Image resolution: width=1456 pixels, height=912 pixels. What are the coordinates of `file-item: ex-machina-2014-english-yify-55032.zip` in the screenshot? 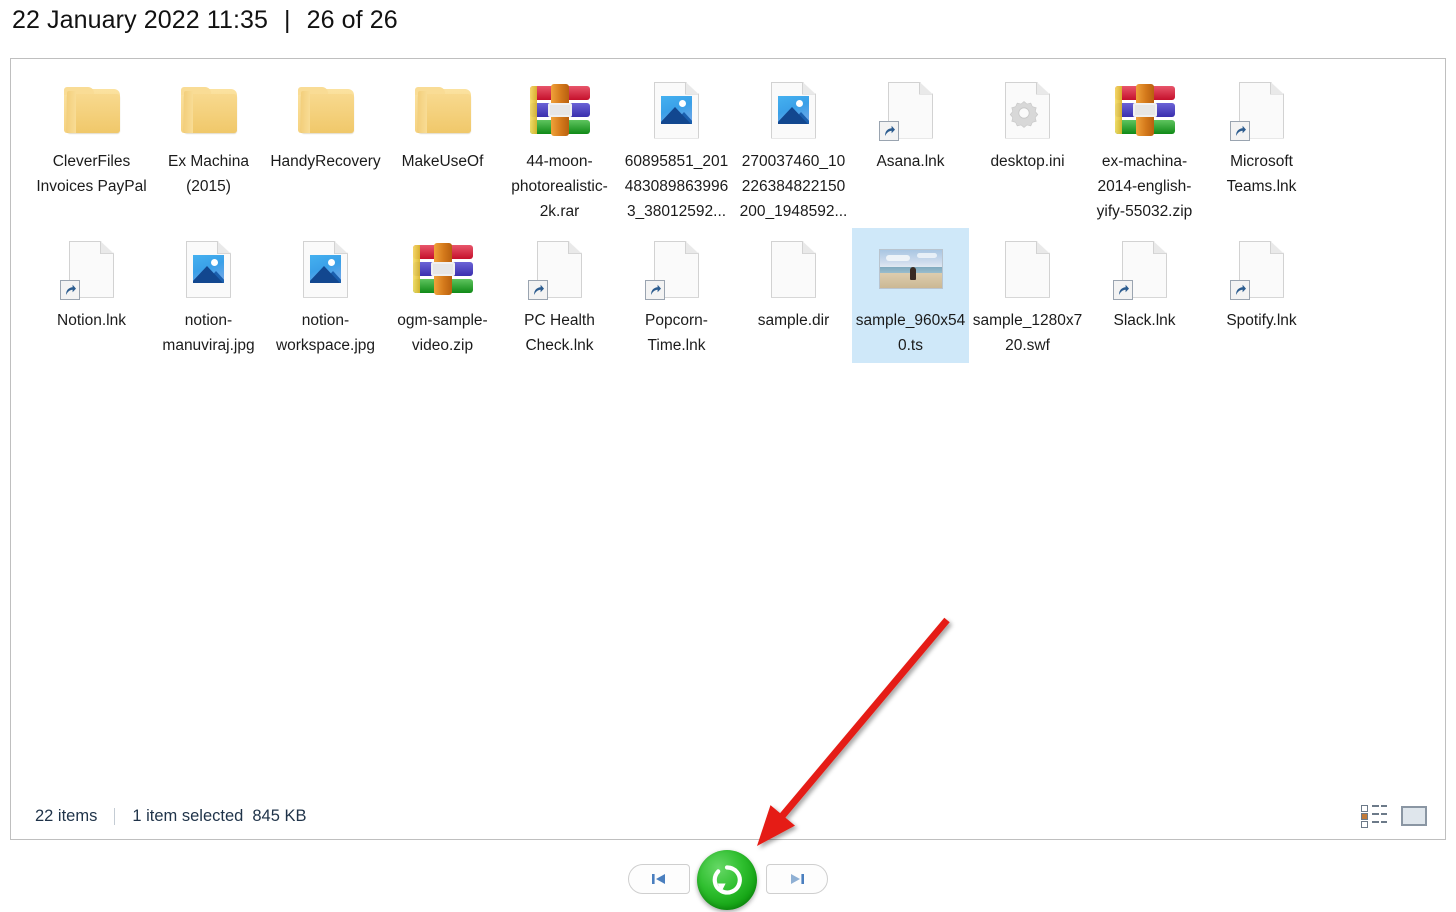 It's located at (1144, 148).